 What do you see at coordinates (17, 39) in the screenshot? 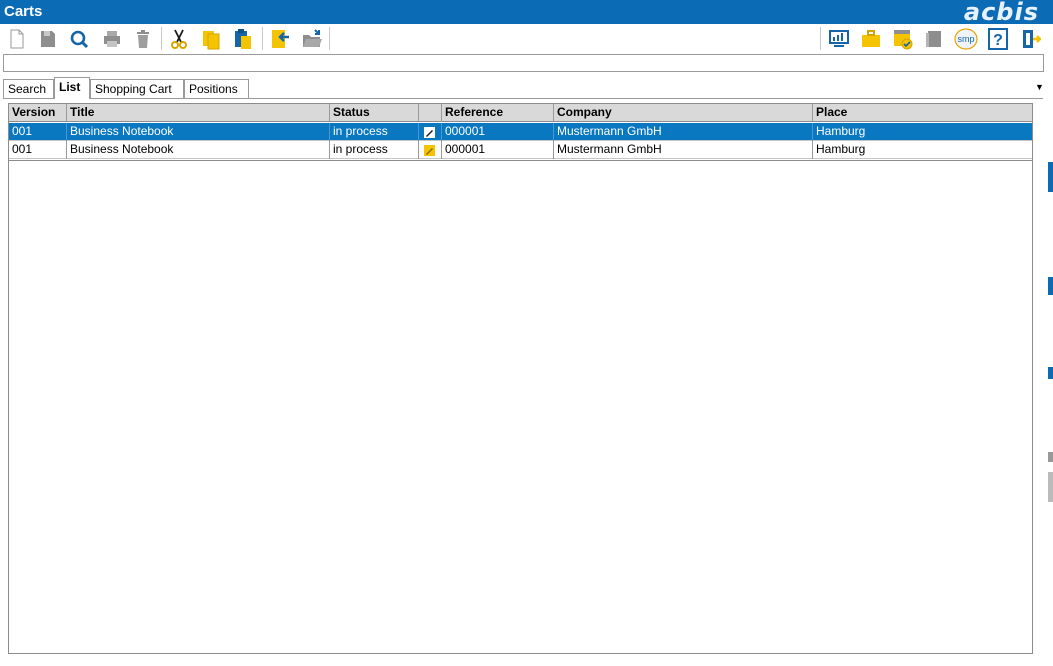
I see `new-document-icon` at bounding box center [17, 39].